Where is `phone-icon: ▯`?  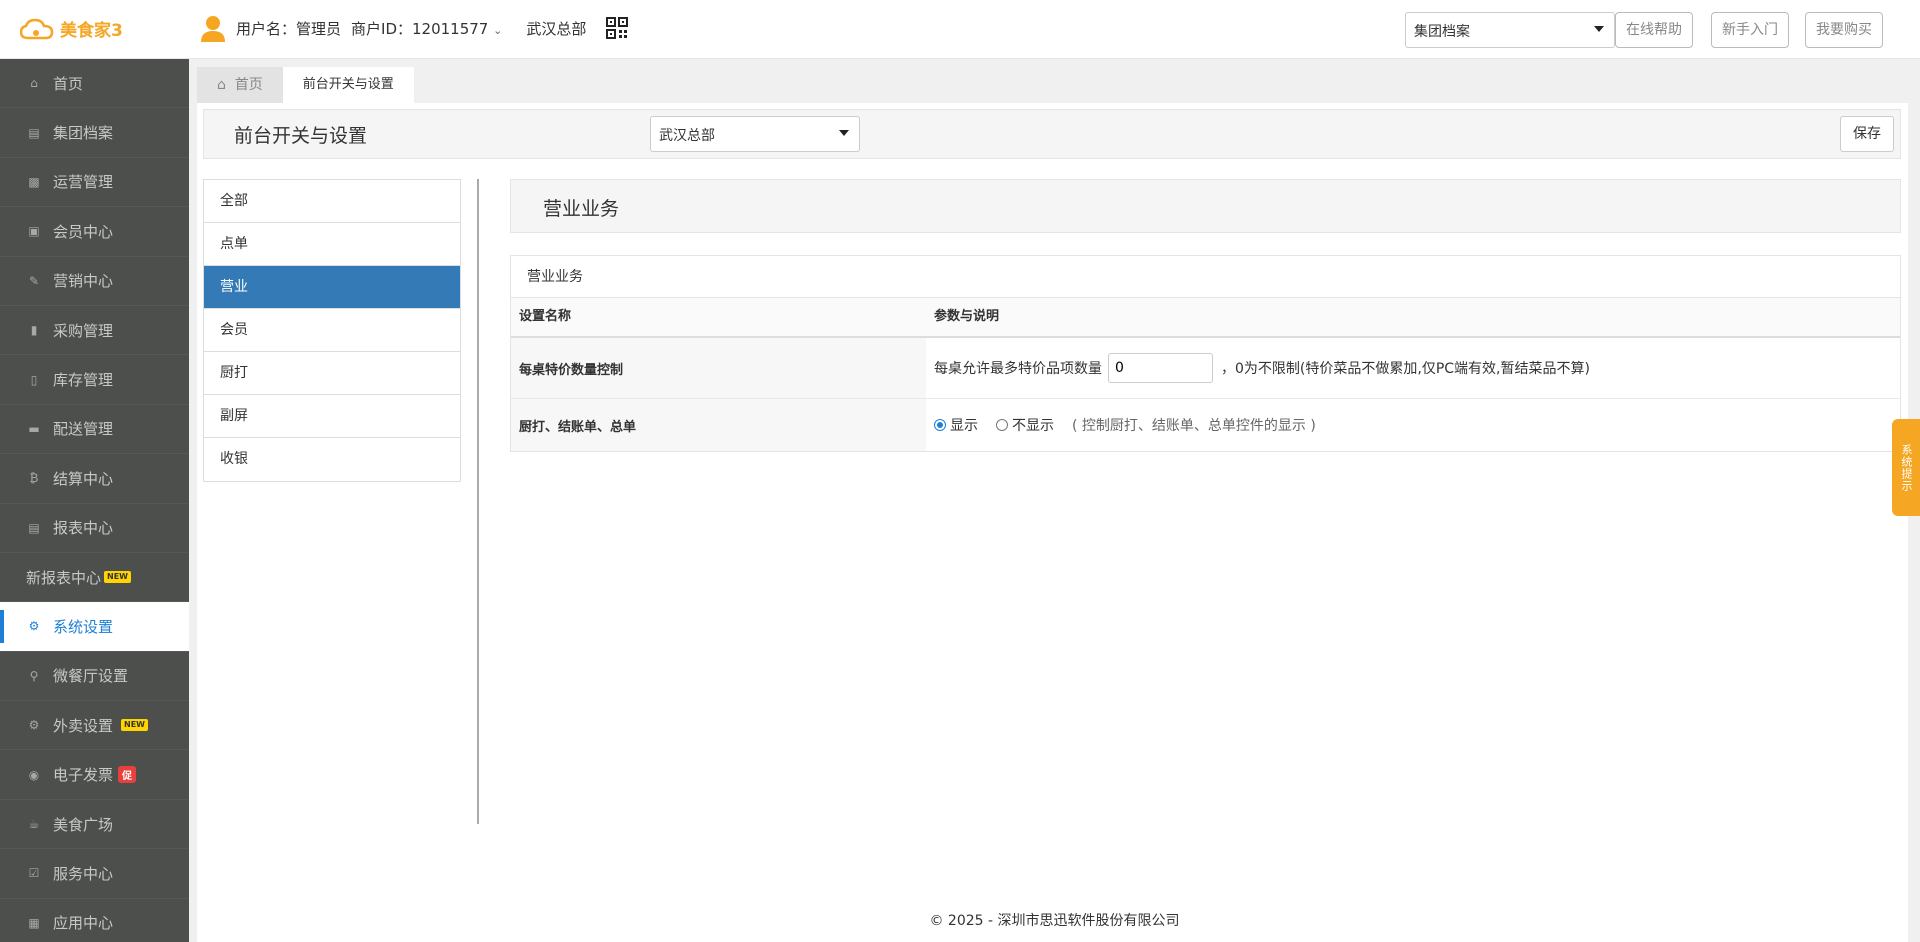
phone-icon: ▯ is located at coordinates (34, 379).